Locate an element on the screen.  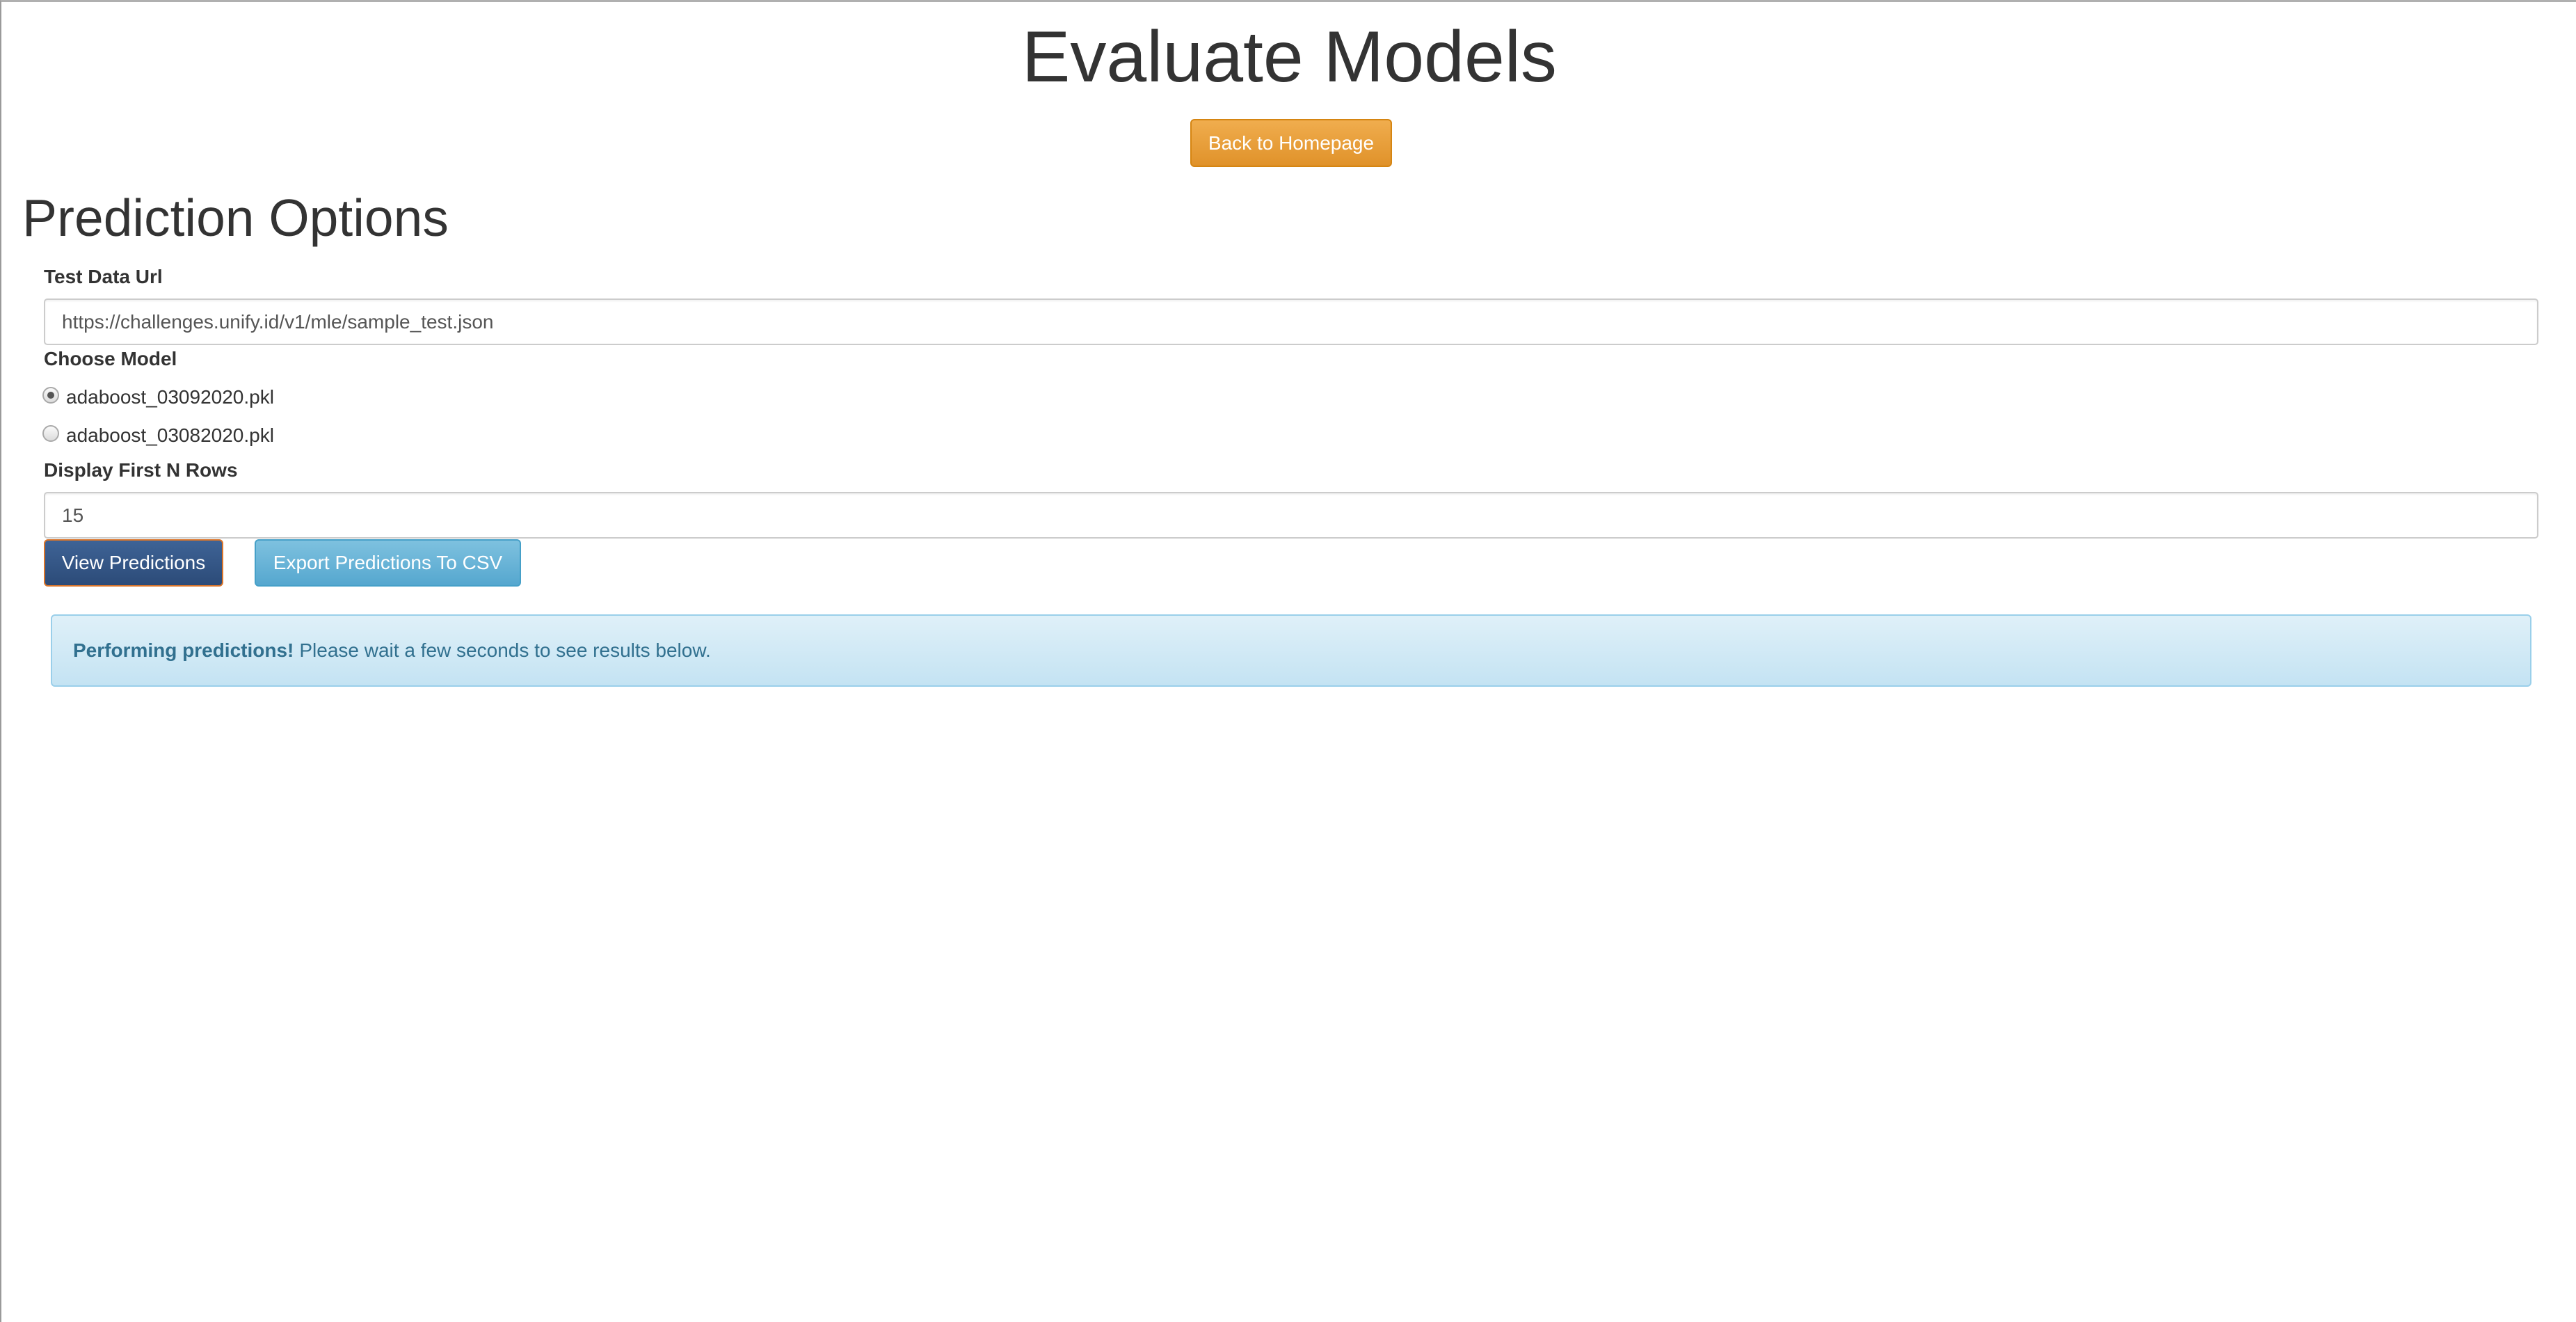
test-data-url-label: Test Data Url is located at coordinates (103, 276).